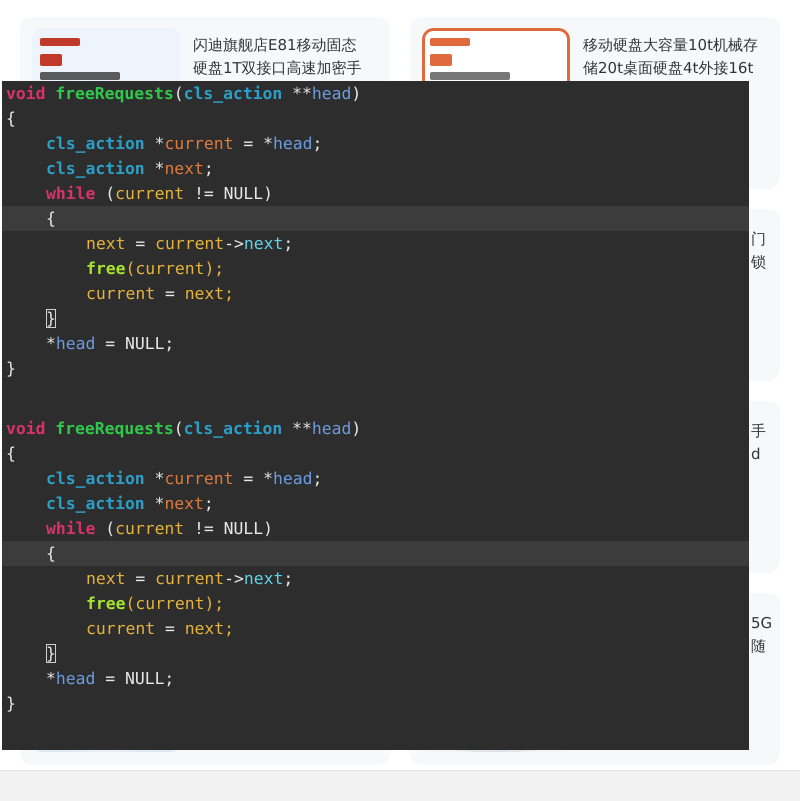 This screenshot has width=800, height=801. What do you see at coordinates (758, 431) in the screenshot?
I see `product-title-fragment: 手` at bounding box center [758, 431].